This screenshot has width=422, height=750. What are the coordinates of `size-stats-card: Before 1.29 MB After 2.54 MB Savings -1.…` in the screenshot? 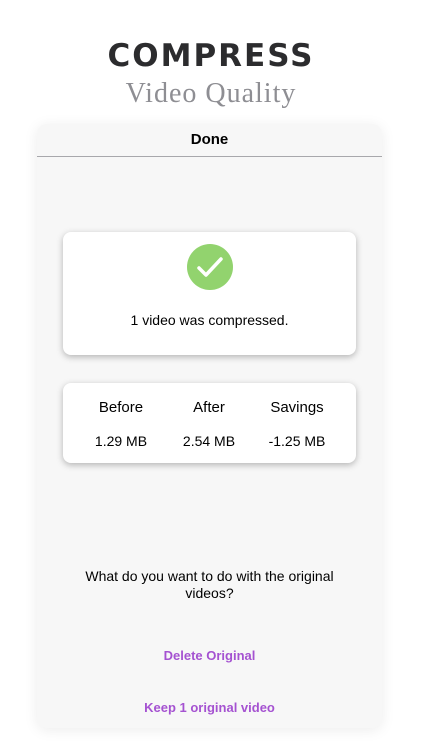 It's located at (209, 423).